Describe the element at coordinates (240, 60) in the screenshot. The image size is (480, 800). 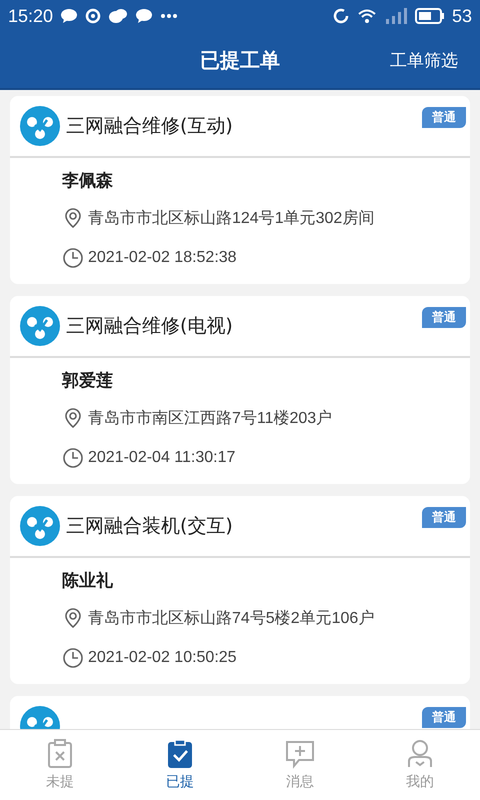
I see `page-title: 已提工单` at that location.